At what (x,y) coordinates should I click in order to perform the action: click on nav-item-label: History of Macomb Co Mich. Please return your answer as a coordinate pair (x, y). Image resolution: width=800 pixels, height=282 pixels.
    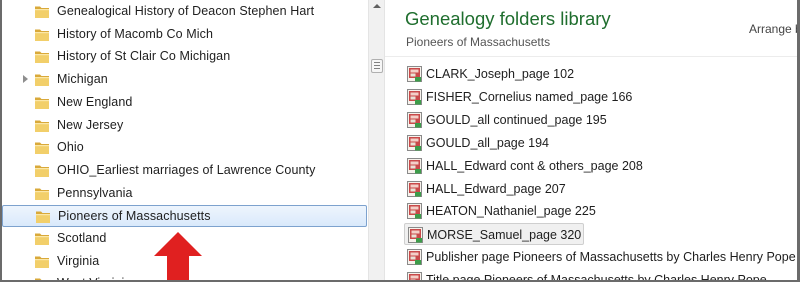
    Looking at the image, I should click on (135, 33).